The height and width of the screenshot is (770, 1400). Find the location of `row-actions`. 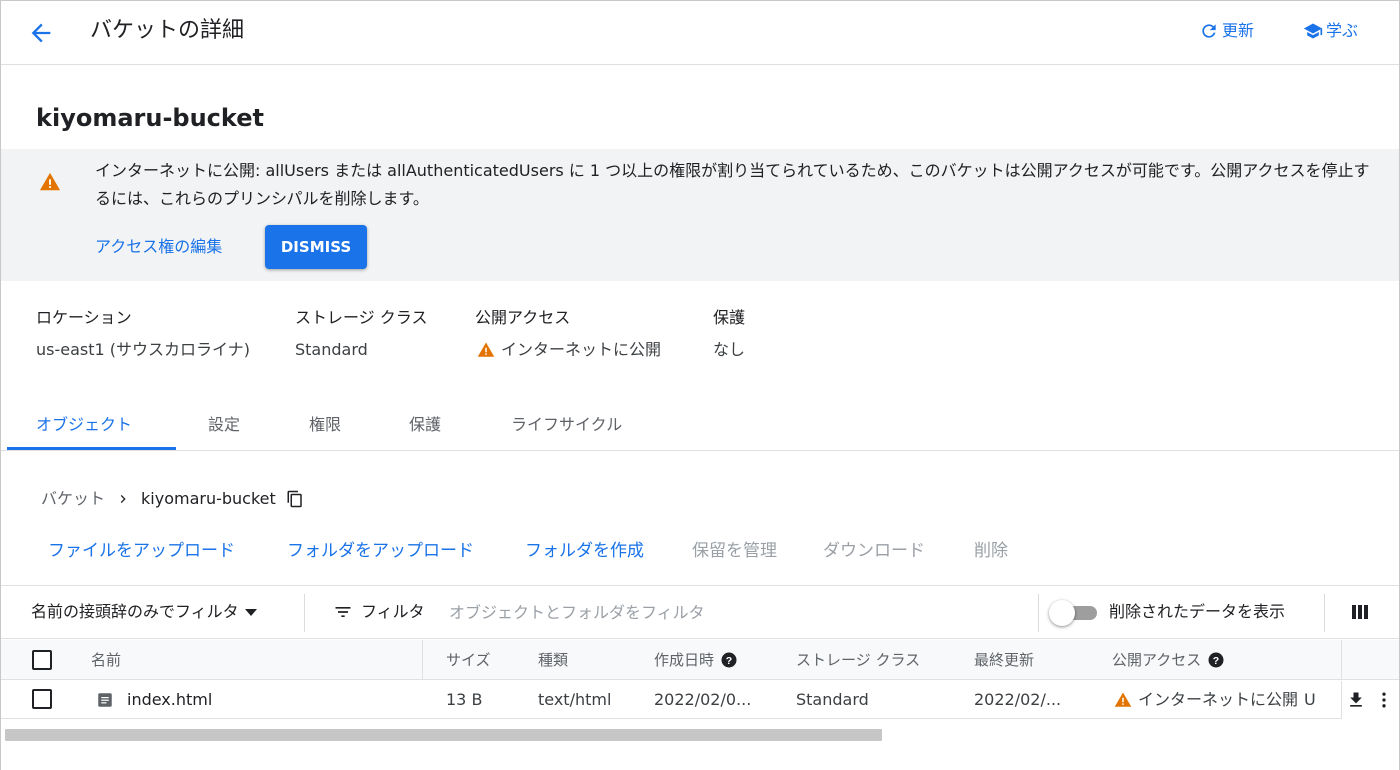

row-actions is located at coordinates (1370, 700).